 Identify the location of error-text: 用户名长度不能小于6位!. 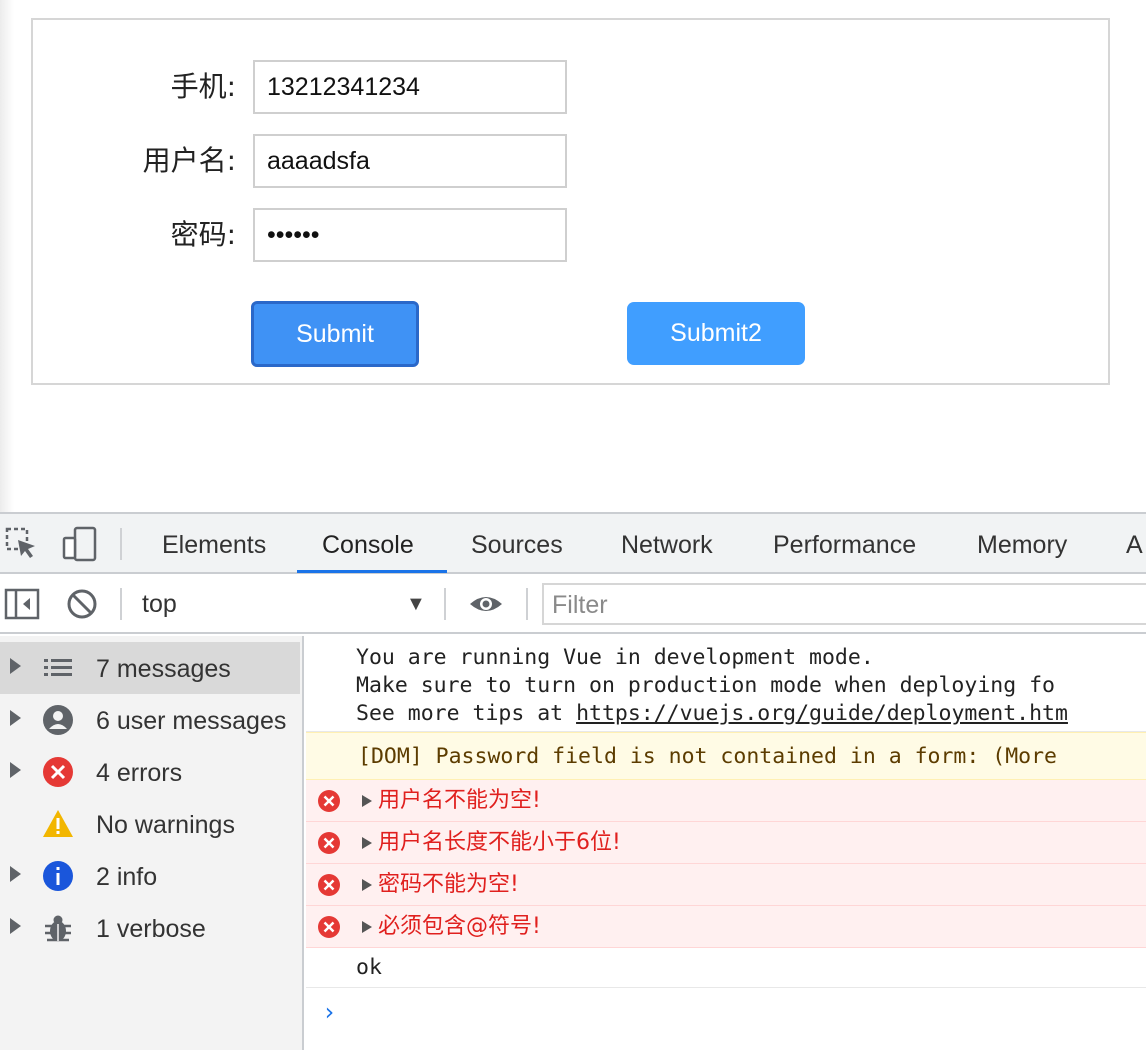
(499, 842).